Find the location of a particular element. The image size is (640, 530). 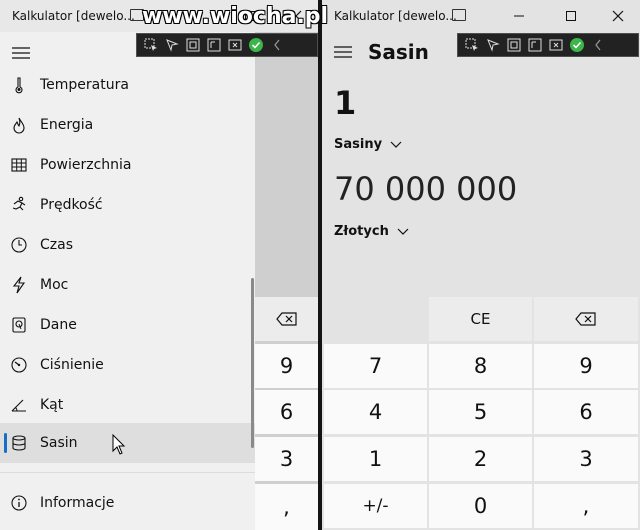

page-title: Sasin is located at coordinates (398, 52).